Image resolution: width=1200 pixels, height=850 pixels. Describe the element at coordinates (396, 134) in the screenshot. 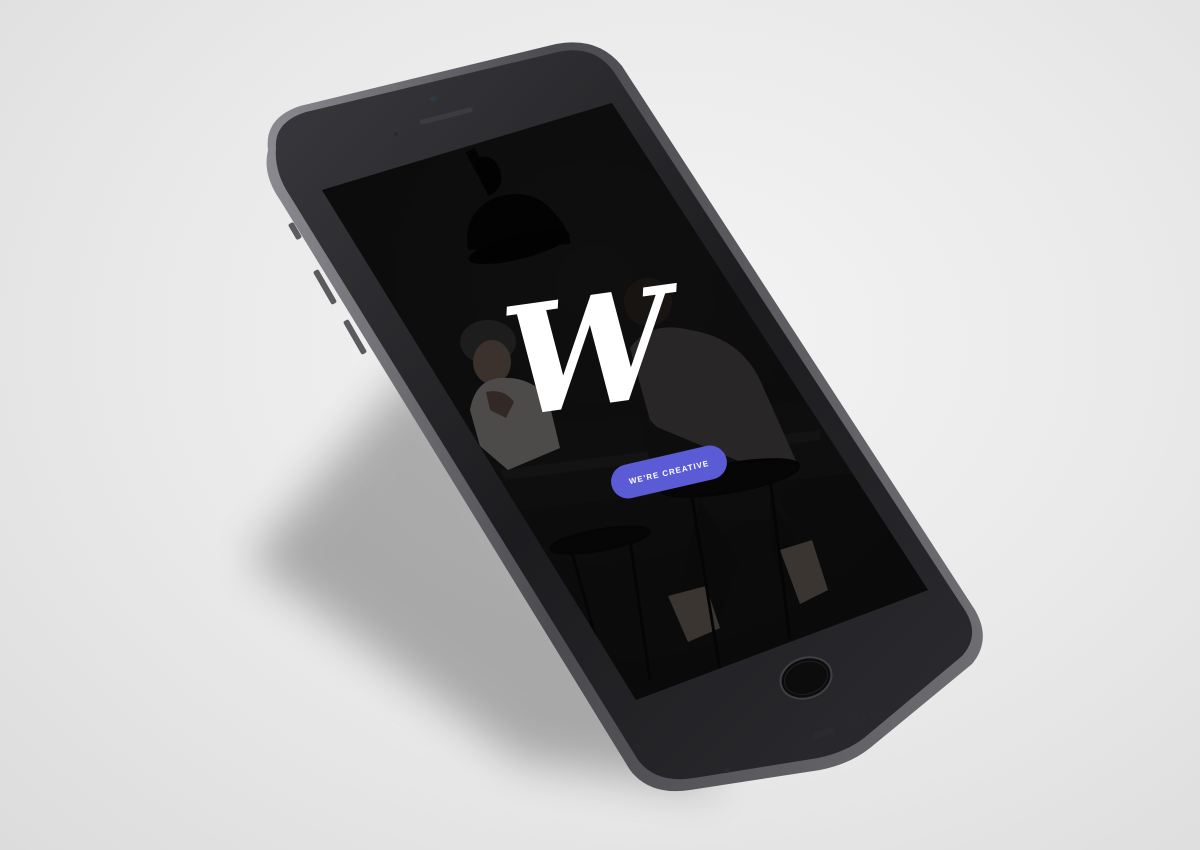

I see `sensor-icon` at that location.